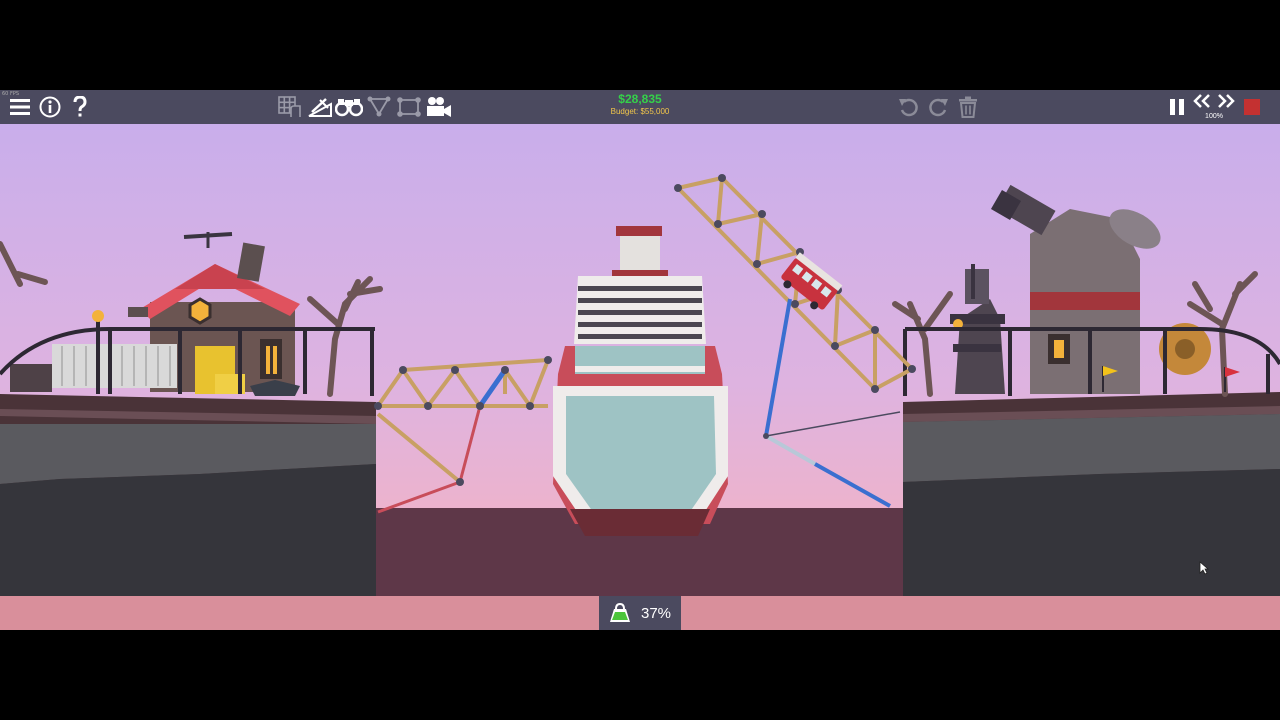 Image resolution: width=1280 pixels, height=720 pixels. I want to click on anchor-icon, so click(409, 107).